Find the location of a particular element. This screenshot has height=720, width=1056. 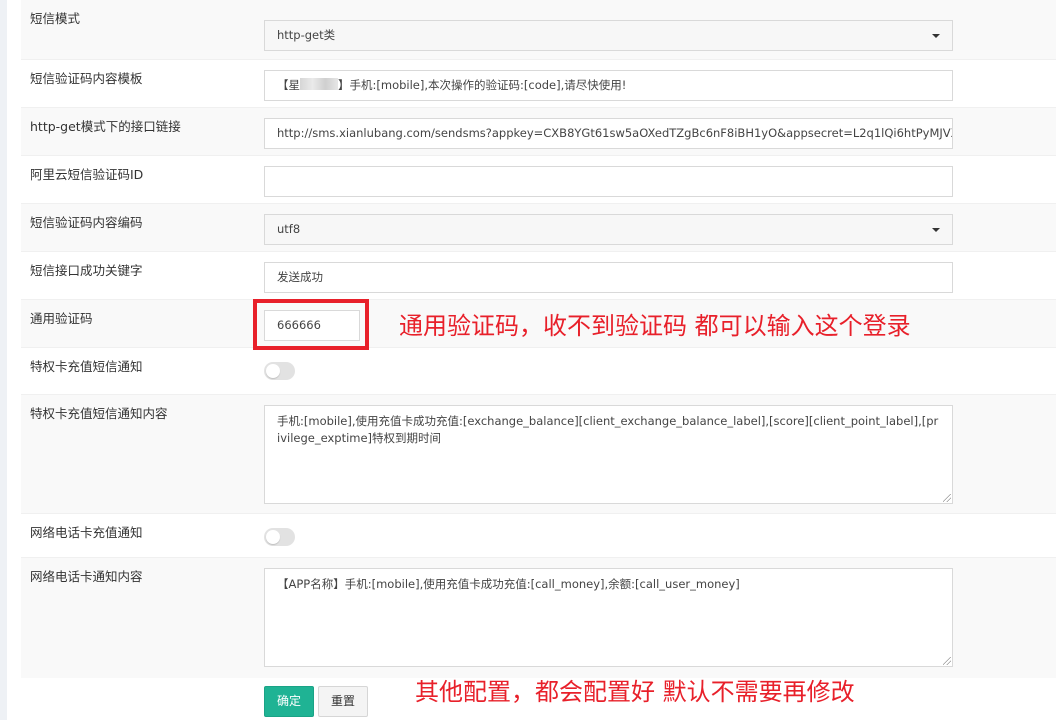

row-aliyun-id: 阿里云短信验证码ID is located at coordinates (538, 179).